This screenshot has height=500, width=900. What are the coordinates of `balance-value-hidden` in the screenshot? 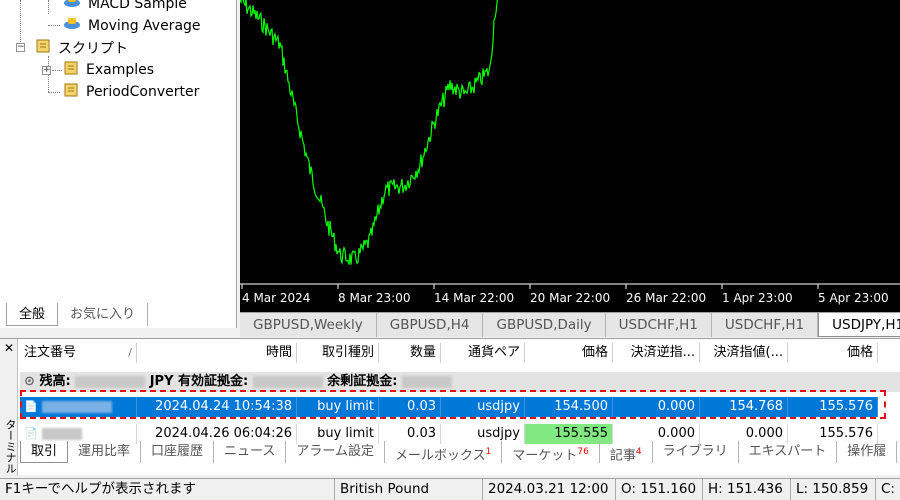 It's located at (110, 381).